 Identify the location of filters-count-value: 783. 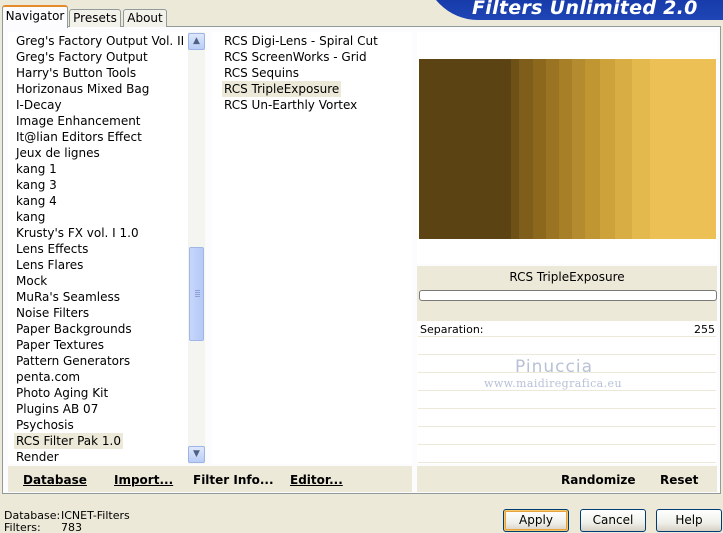
(71, 527).